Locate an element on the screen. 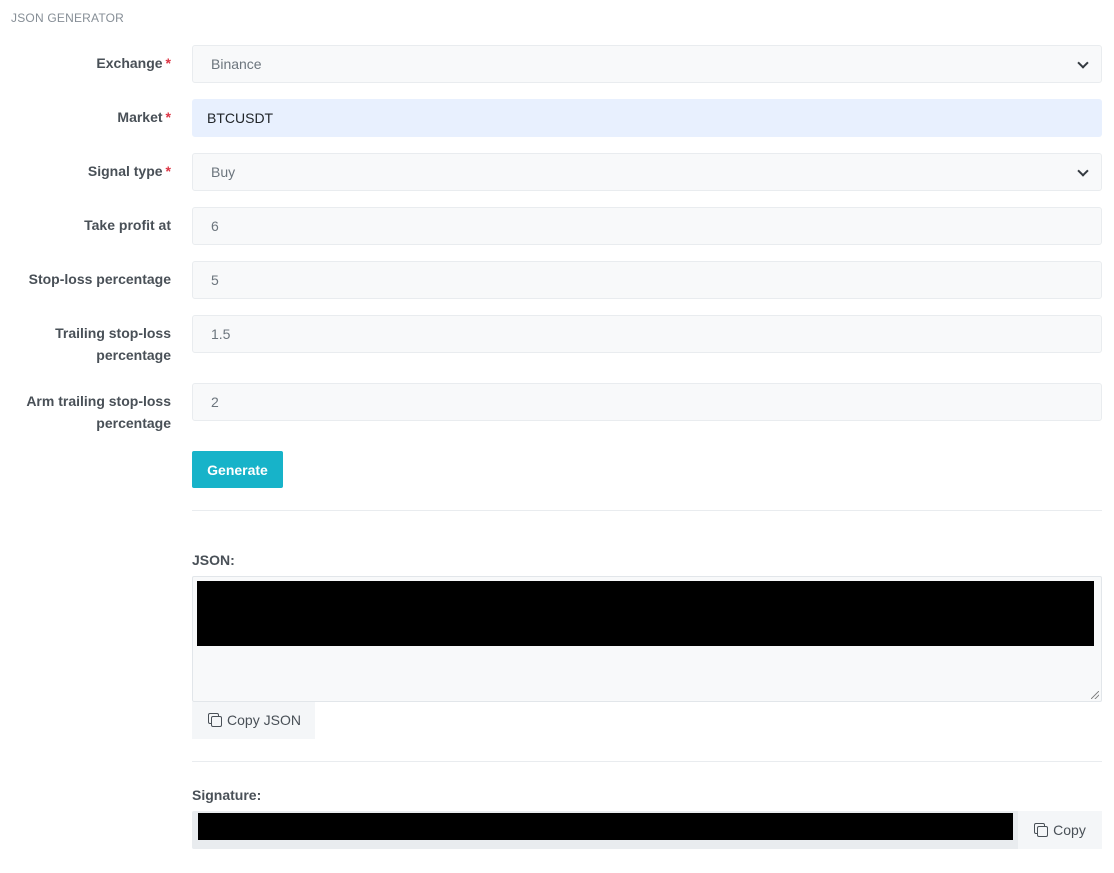  exchange-value: Binance is located at coordinates (236, 64).